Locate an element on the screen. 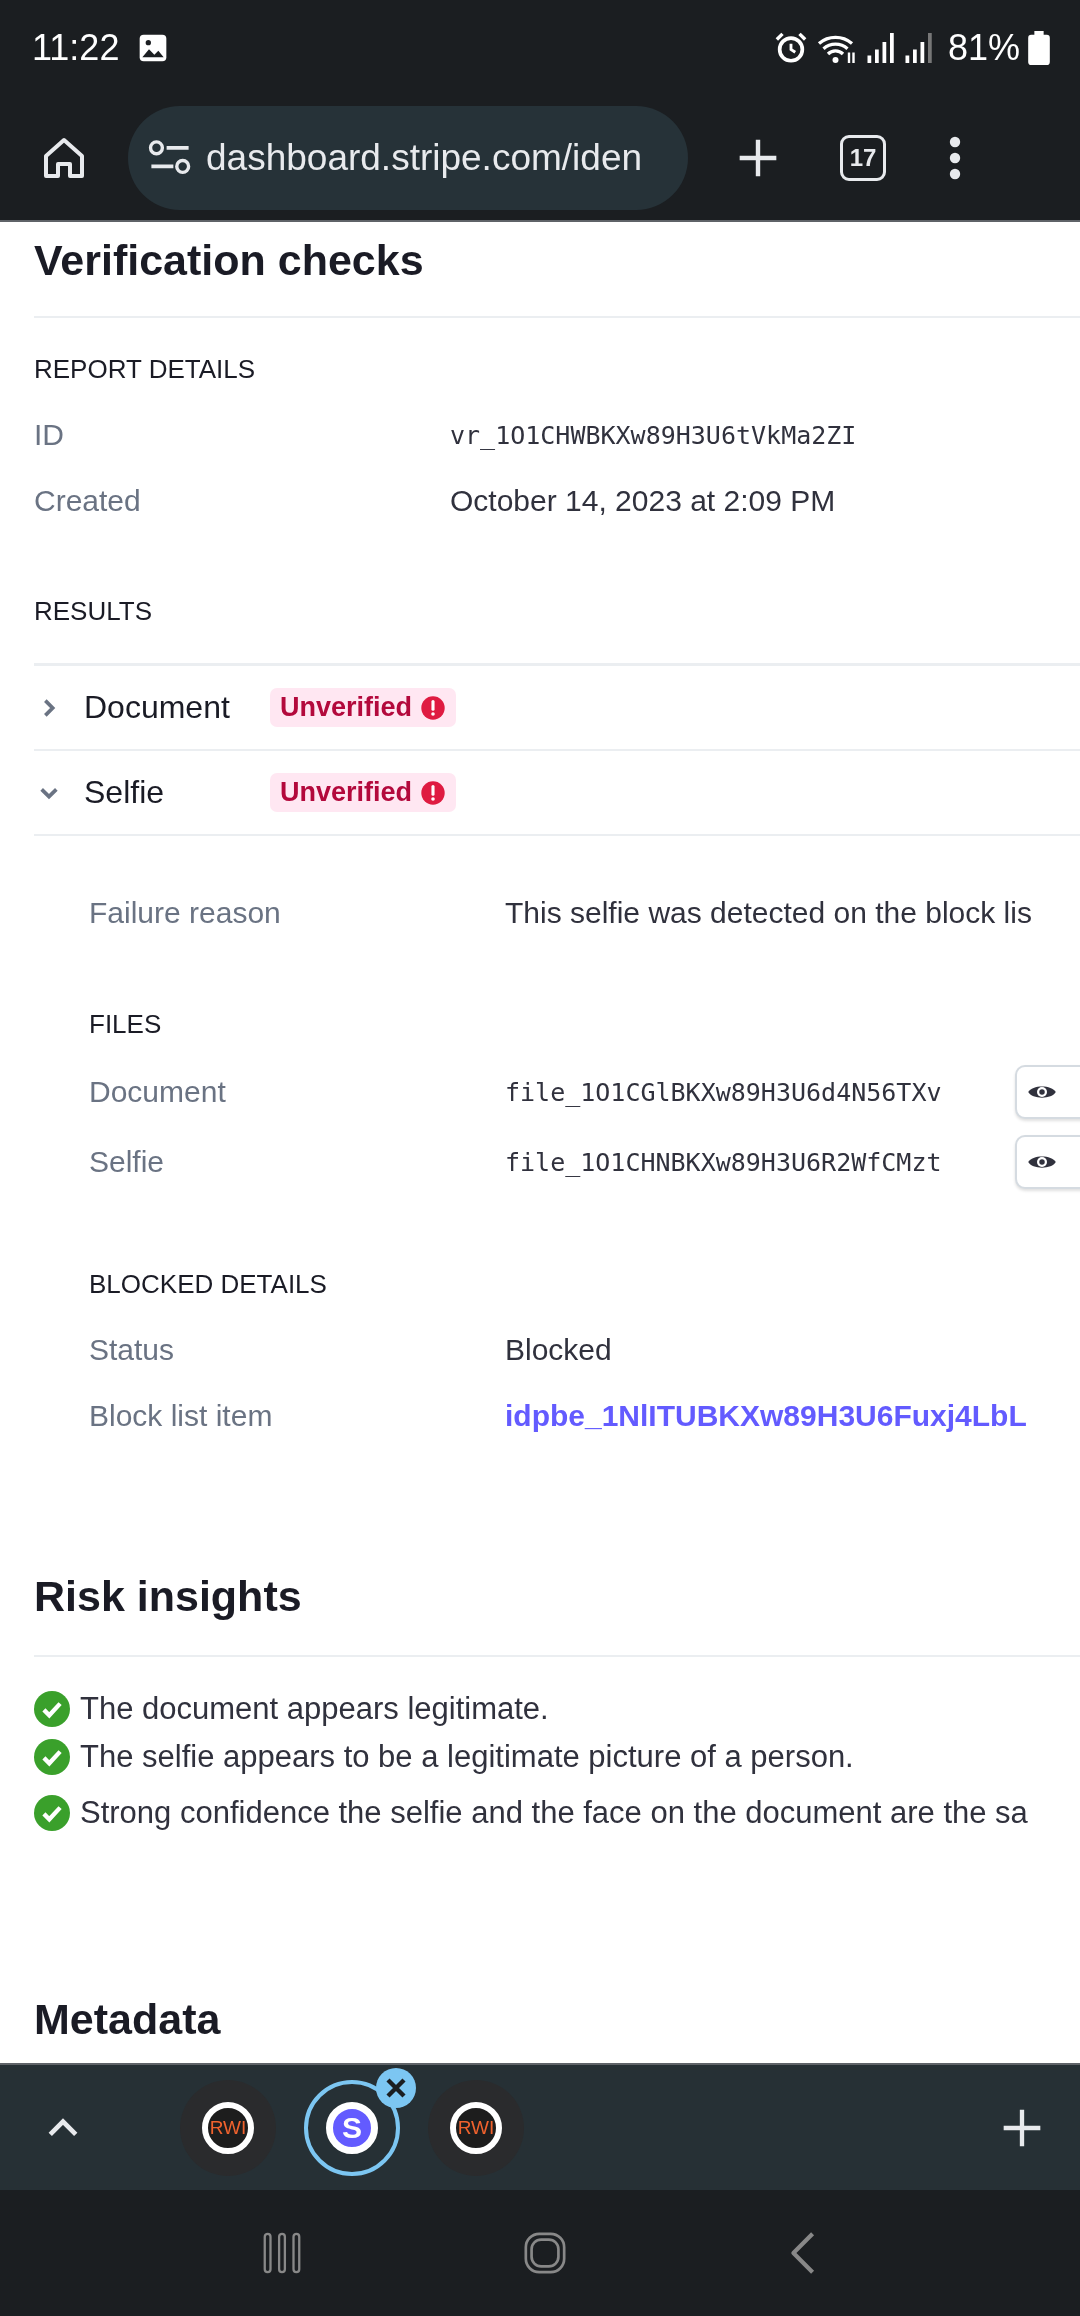 This screenshot has width=1080, height=2316. file-id: file_1O1CGlBKXw89H3U6d4N56TXv is located at coordinates (724, 1092).